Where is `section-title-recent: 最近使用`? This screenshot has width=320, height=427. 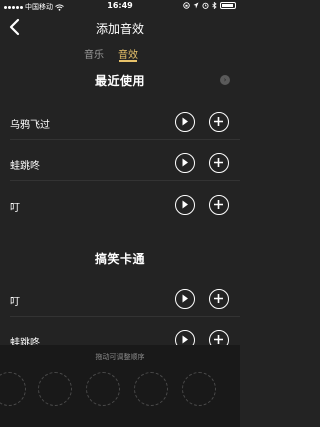 section-title-recent: 最近使用 is located at coordinates (119, 81).